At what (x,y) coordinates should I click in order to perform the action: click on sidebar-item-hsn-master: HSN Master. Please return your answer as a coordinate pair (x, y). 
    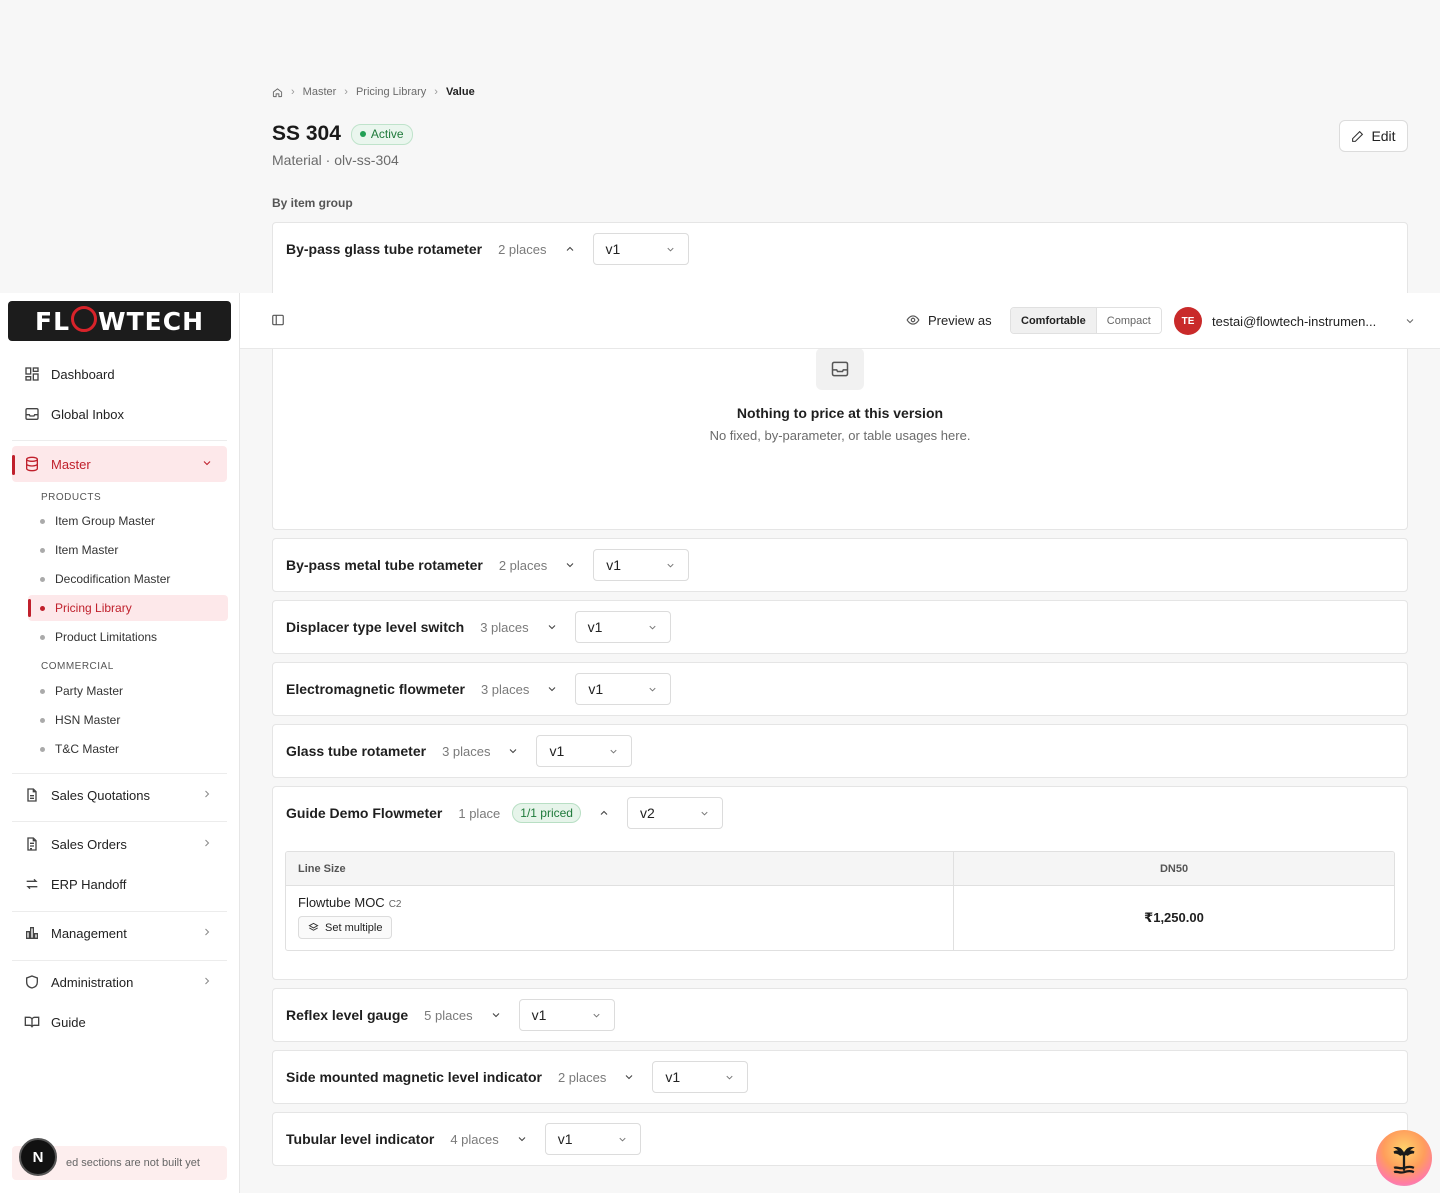
    Looking at the image, I should click on (128, 720).